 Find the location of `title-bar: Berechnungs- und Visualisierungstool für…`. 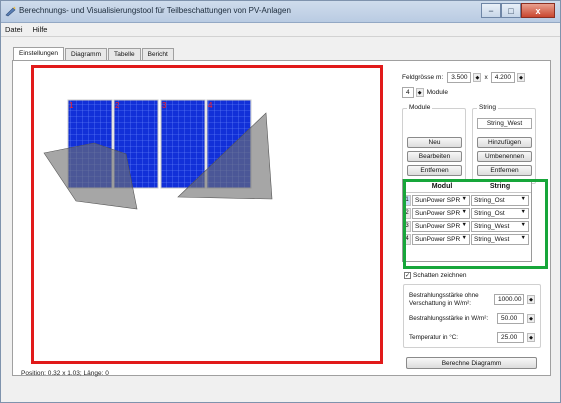

title-bar: Berechnungs- und Visualisierungstool für… is located at coordinates (280, 12).